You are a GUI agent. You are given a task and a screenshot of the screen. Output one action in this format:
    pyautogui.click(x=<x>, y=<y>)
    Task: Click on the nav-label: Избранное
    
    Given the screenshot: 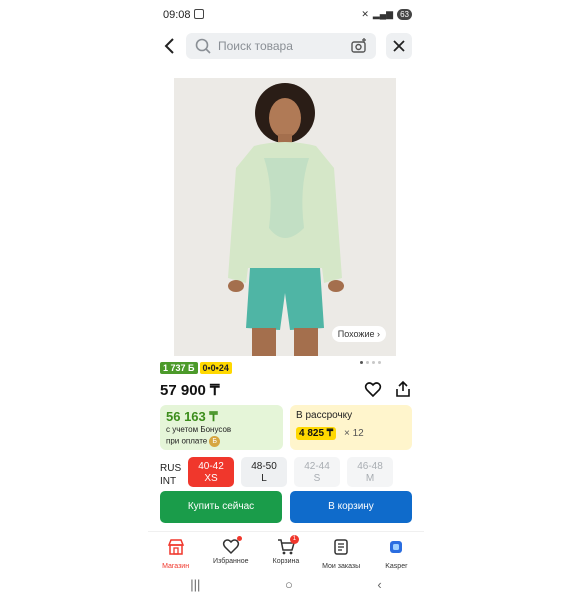 What is the action you would take?
    pyautogui.click(x=231, y=561)
    